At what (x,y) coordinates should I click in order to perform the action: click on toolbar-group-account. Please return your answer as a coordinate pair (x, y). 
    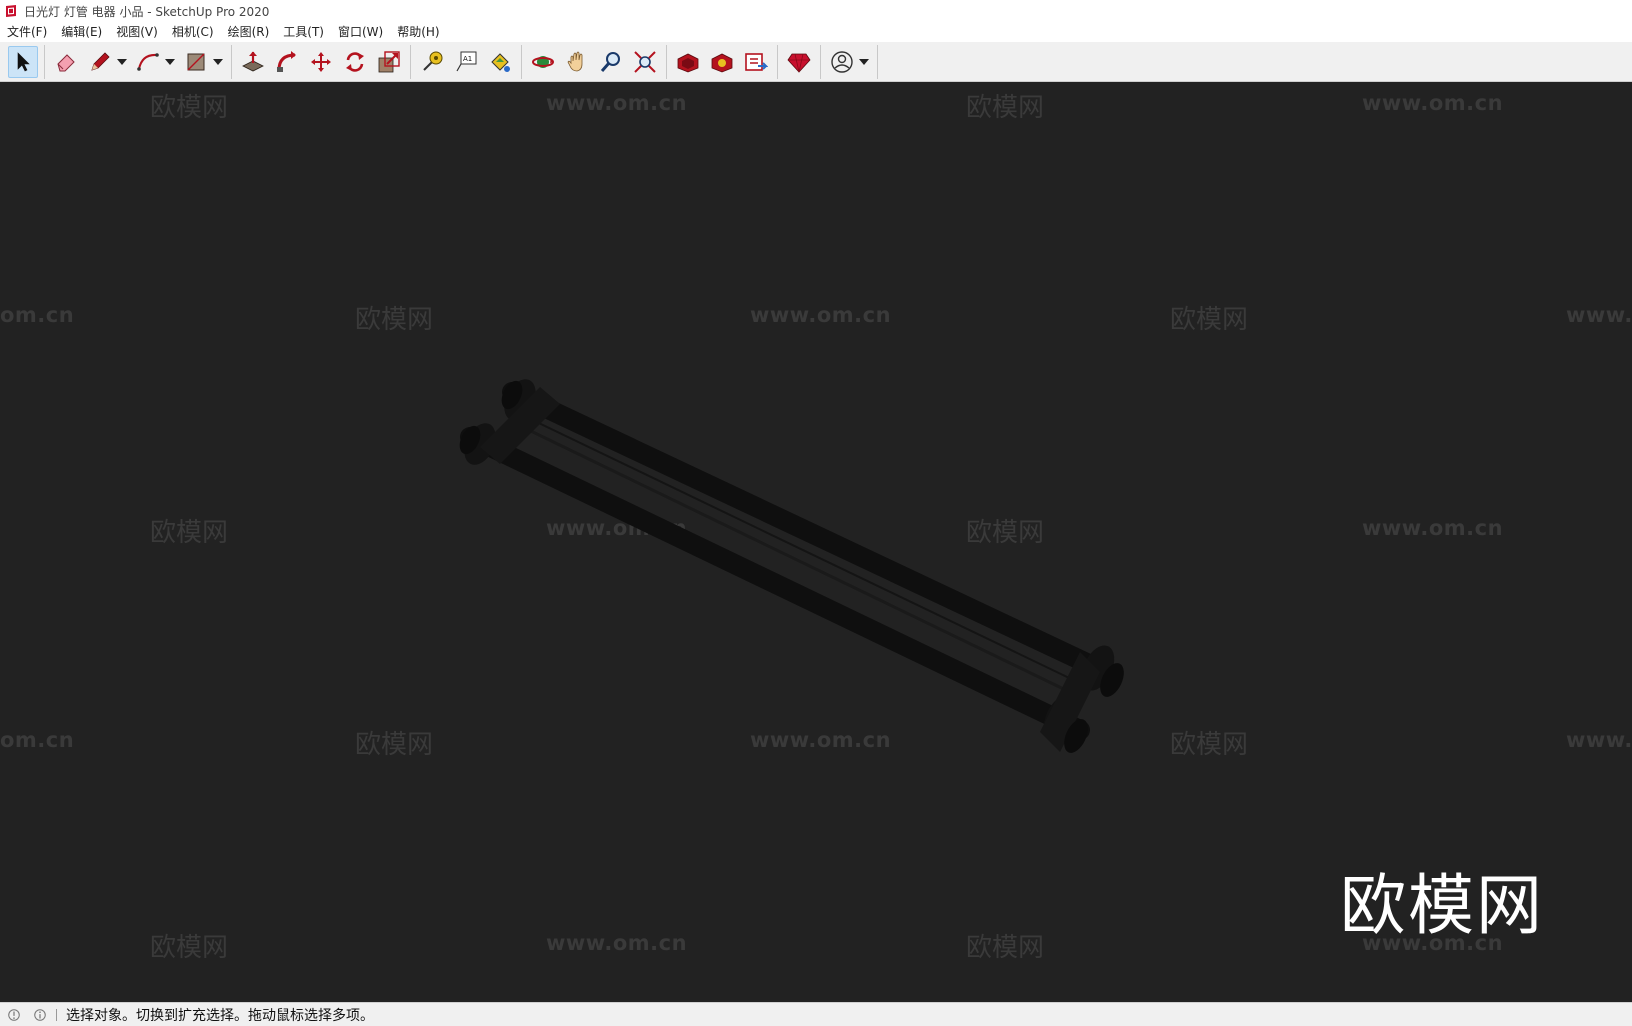
    Looking at the image, I should click on (849, 61).